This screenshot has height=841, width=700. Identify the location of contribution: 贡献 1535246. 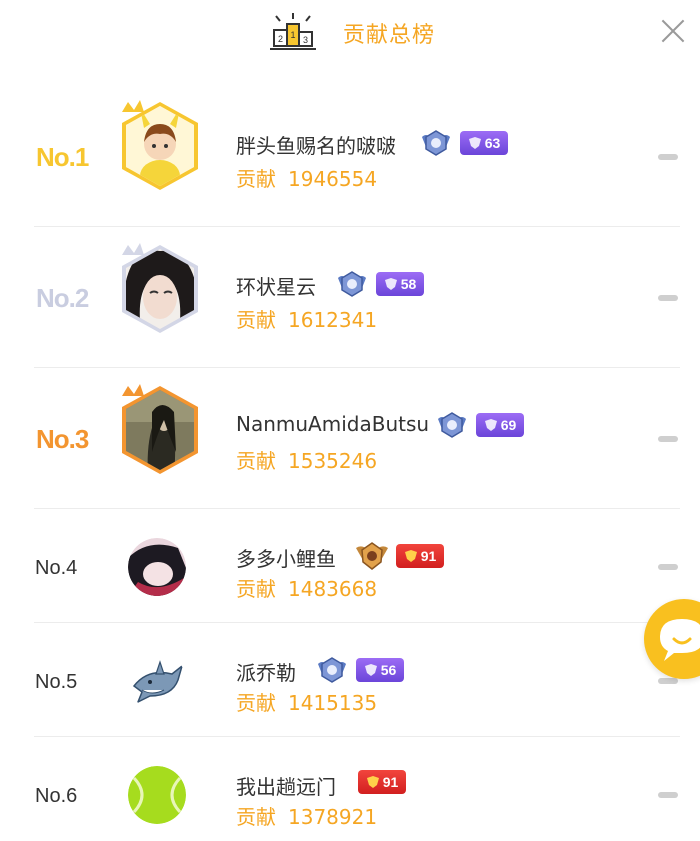
(306, 459).